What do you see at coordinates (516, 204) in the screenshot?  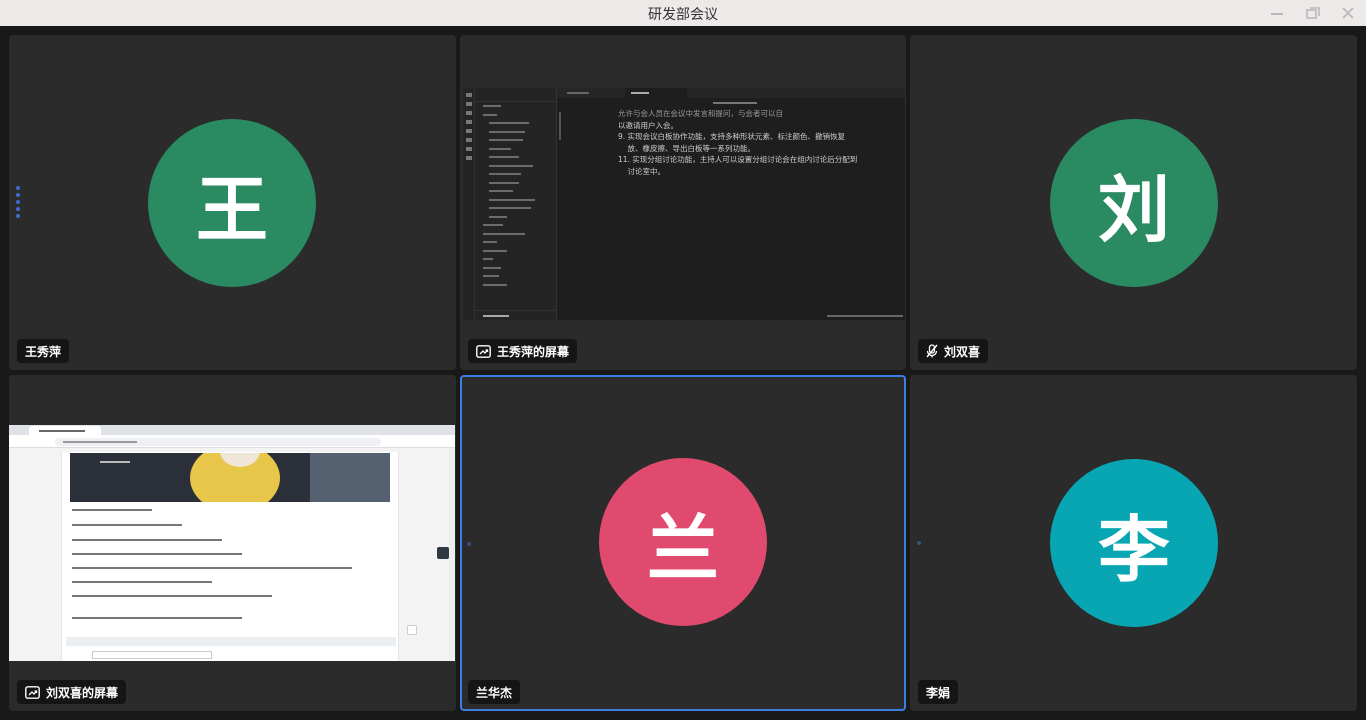 I see `editor-file-tree` at bounding box center [516, 204].